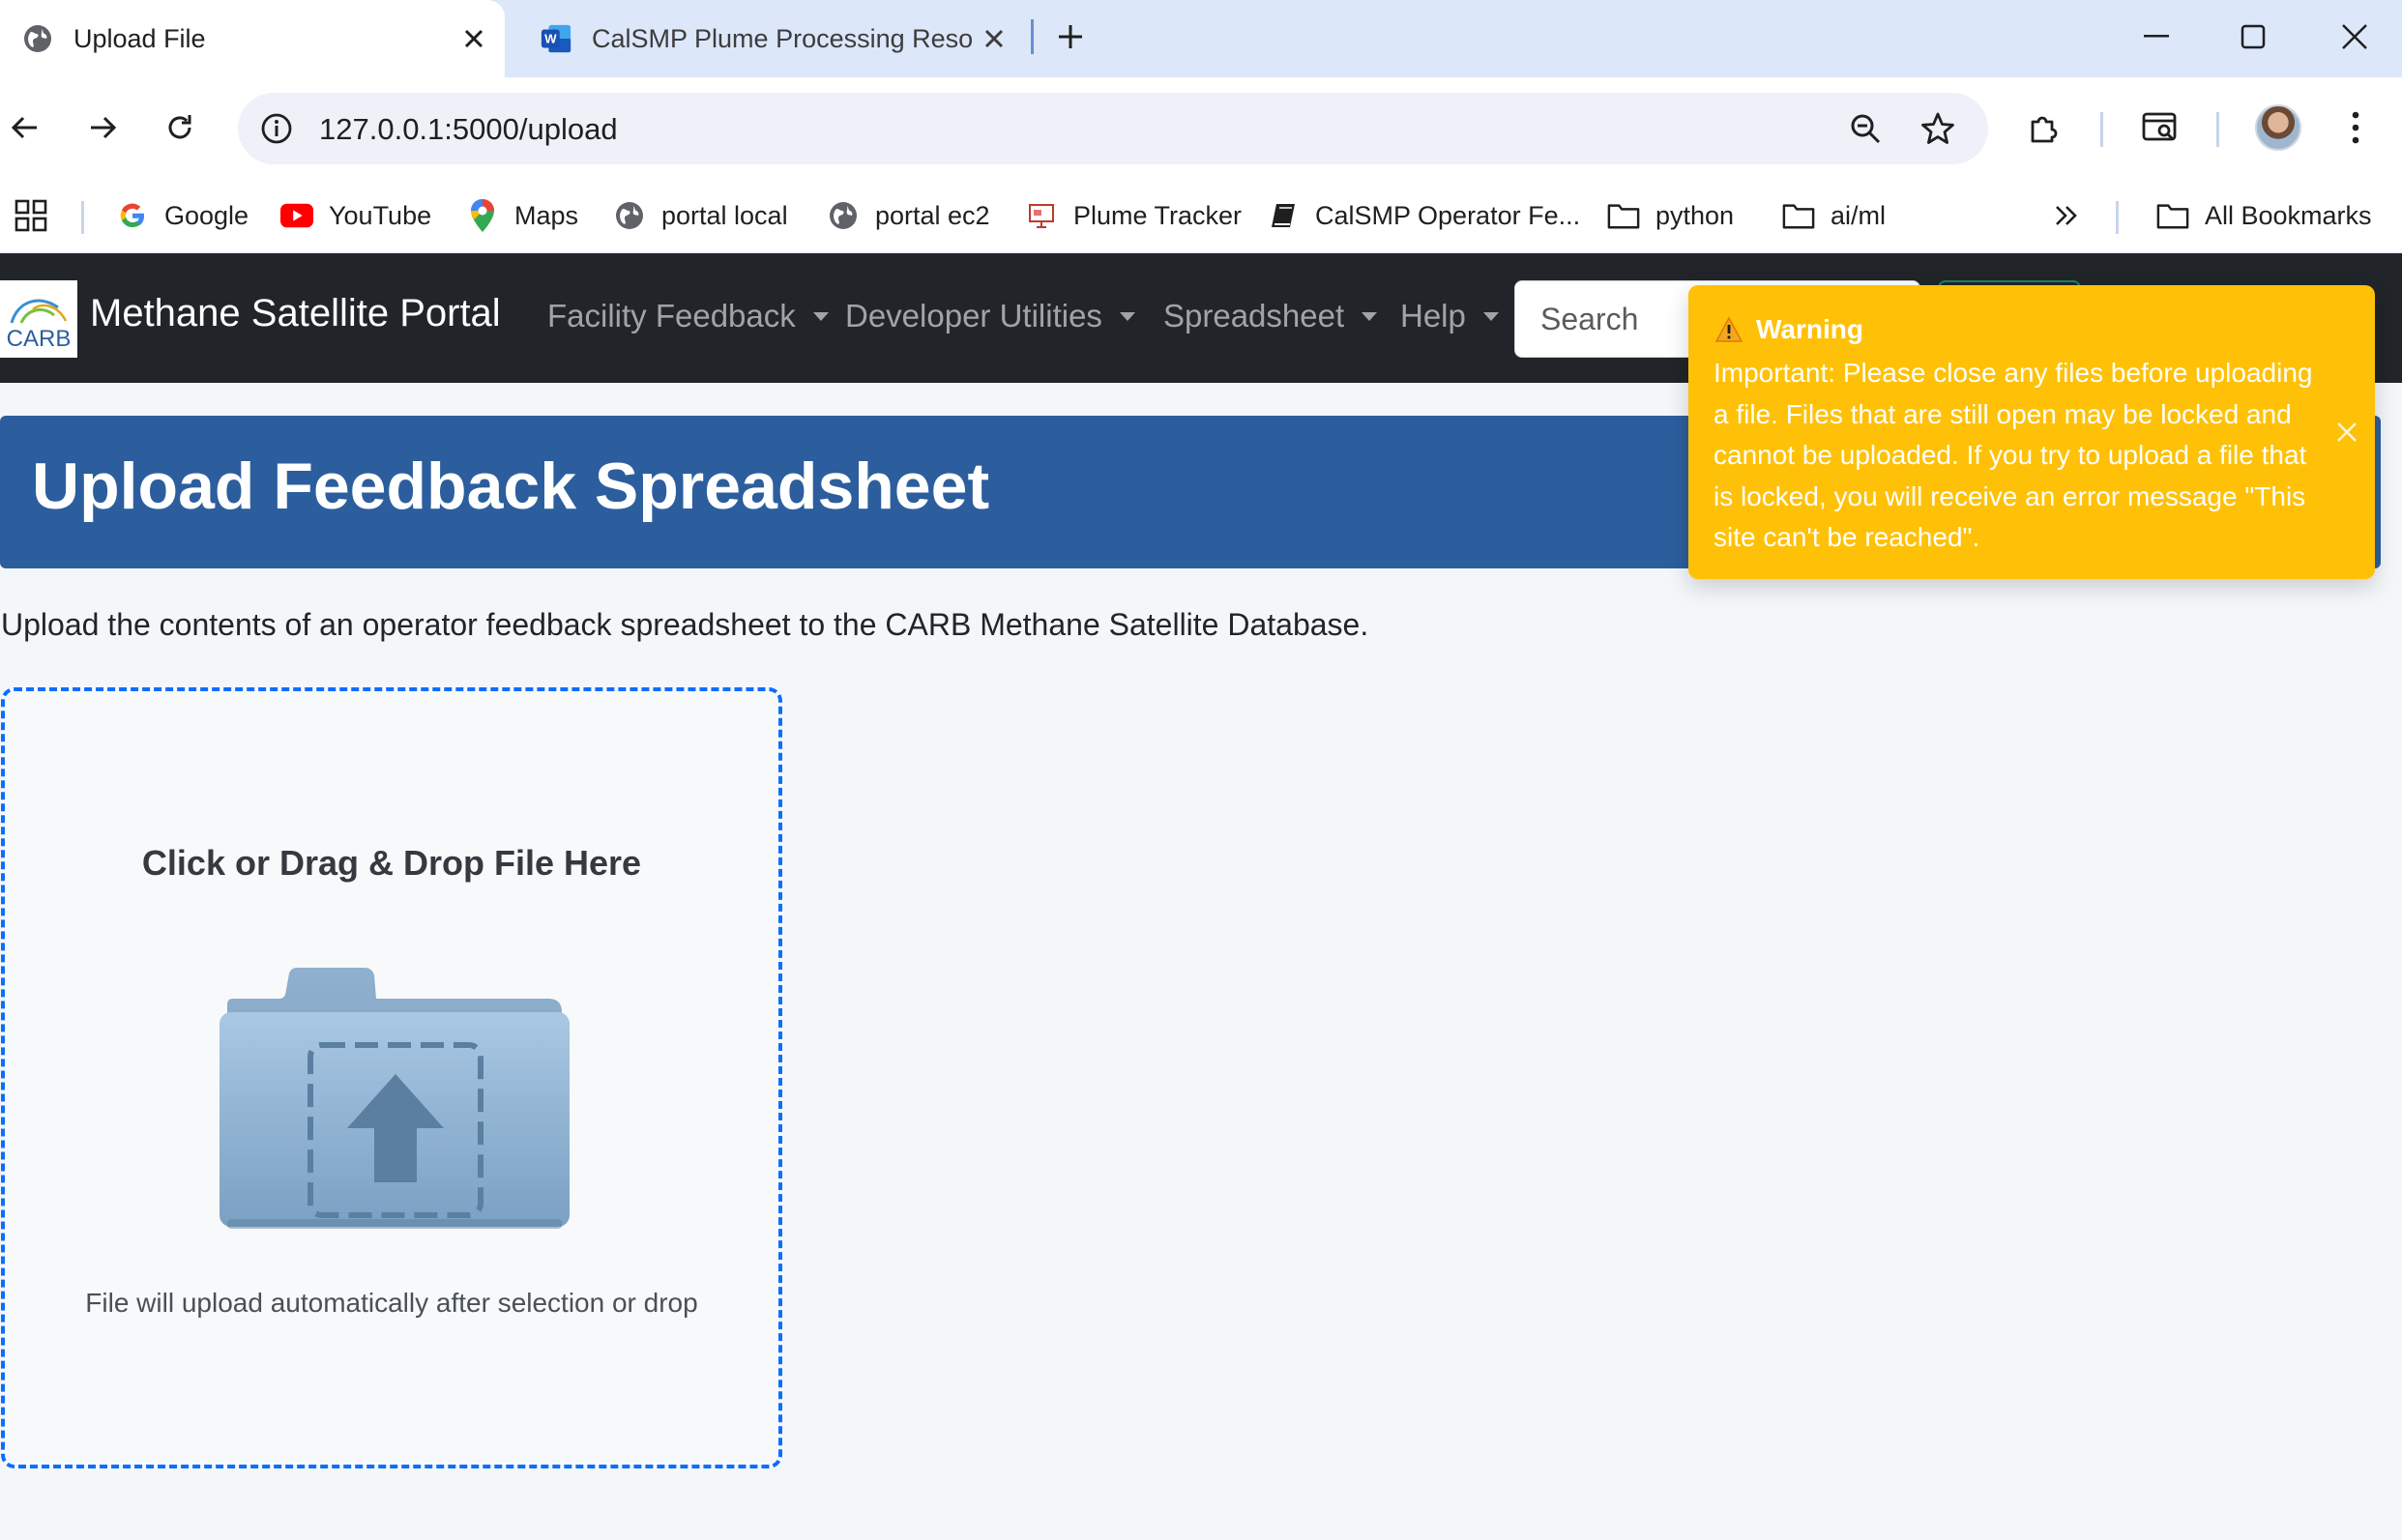 The image size is (2402, 1540). I want to click on nav-spreadsheet: Spreadsheet, so click(1270, 316).